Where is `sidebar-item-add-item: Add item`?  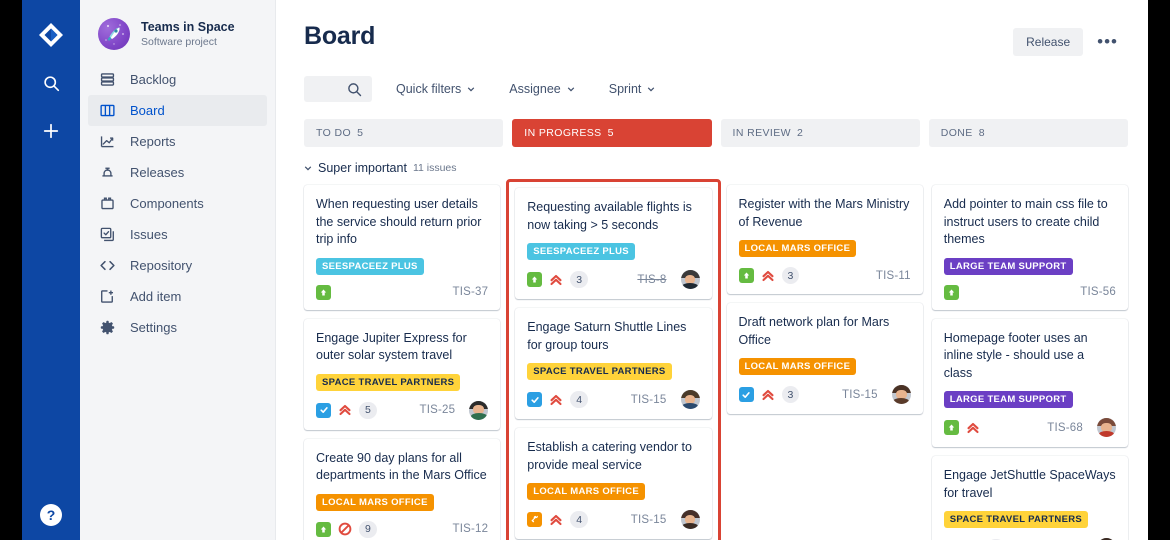
sidebar-item-add-item: Add item is located at coordinates (177, 296).